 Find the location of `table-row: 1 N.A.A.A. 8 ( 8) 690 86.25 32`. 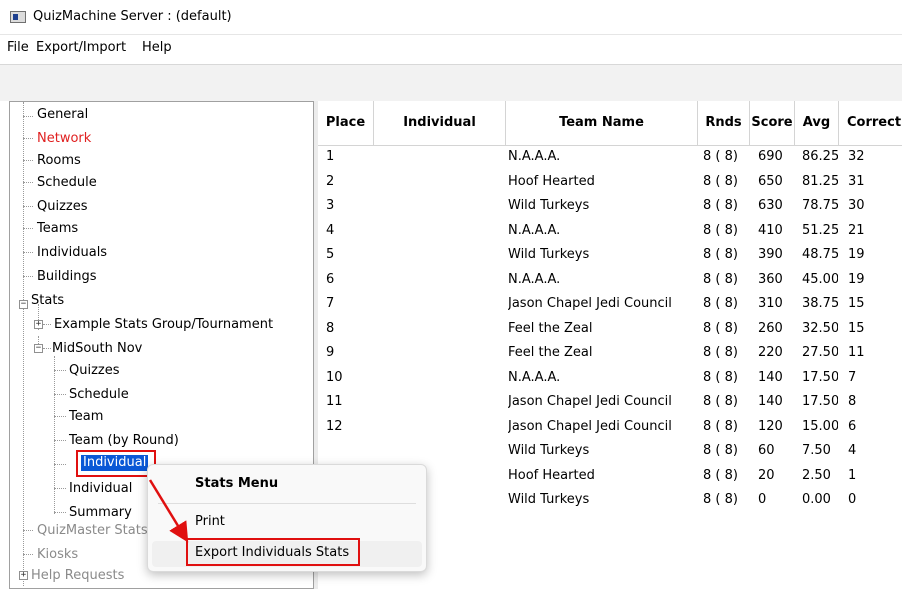

table-row: 1 N.A.A.A. 8 ( 8) 690 86.25 32 is located at coordinates (610, 157).